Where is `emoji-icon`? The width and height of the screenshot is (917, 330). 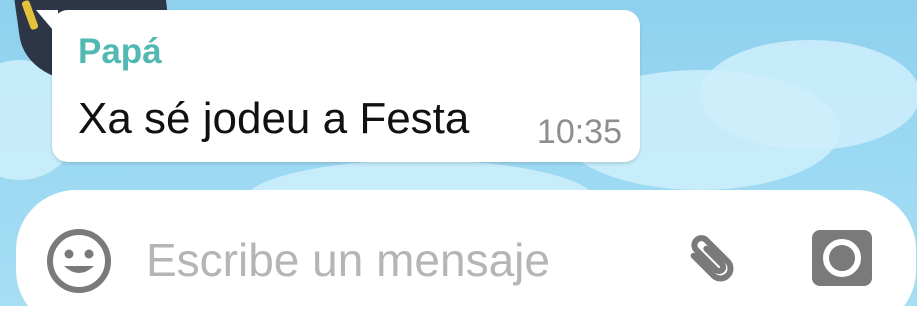
emoji-icon is located at coordinates (79, 261).